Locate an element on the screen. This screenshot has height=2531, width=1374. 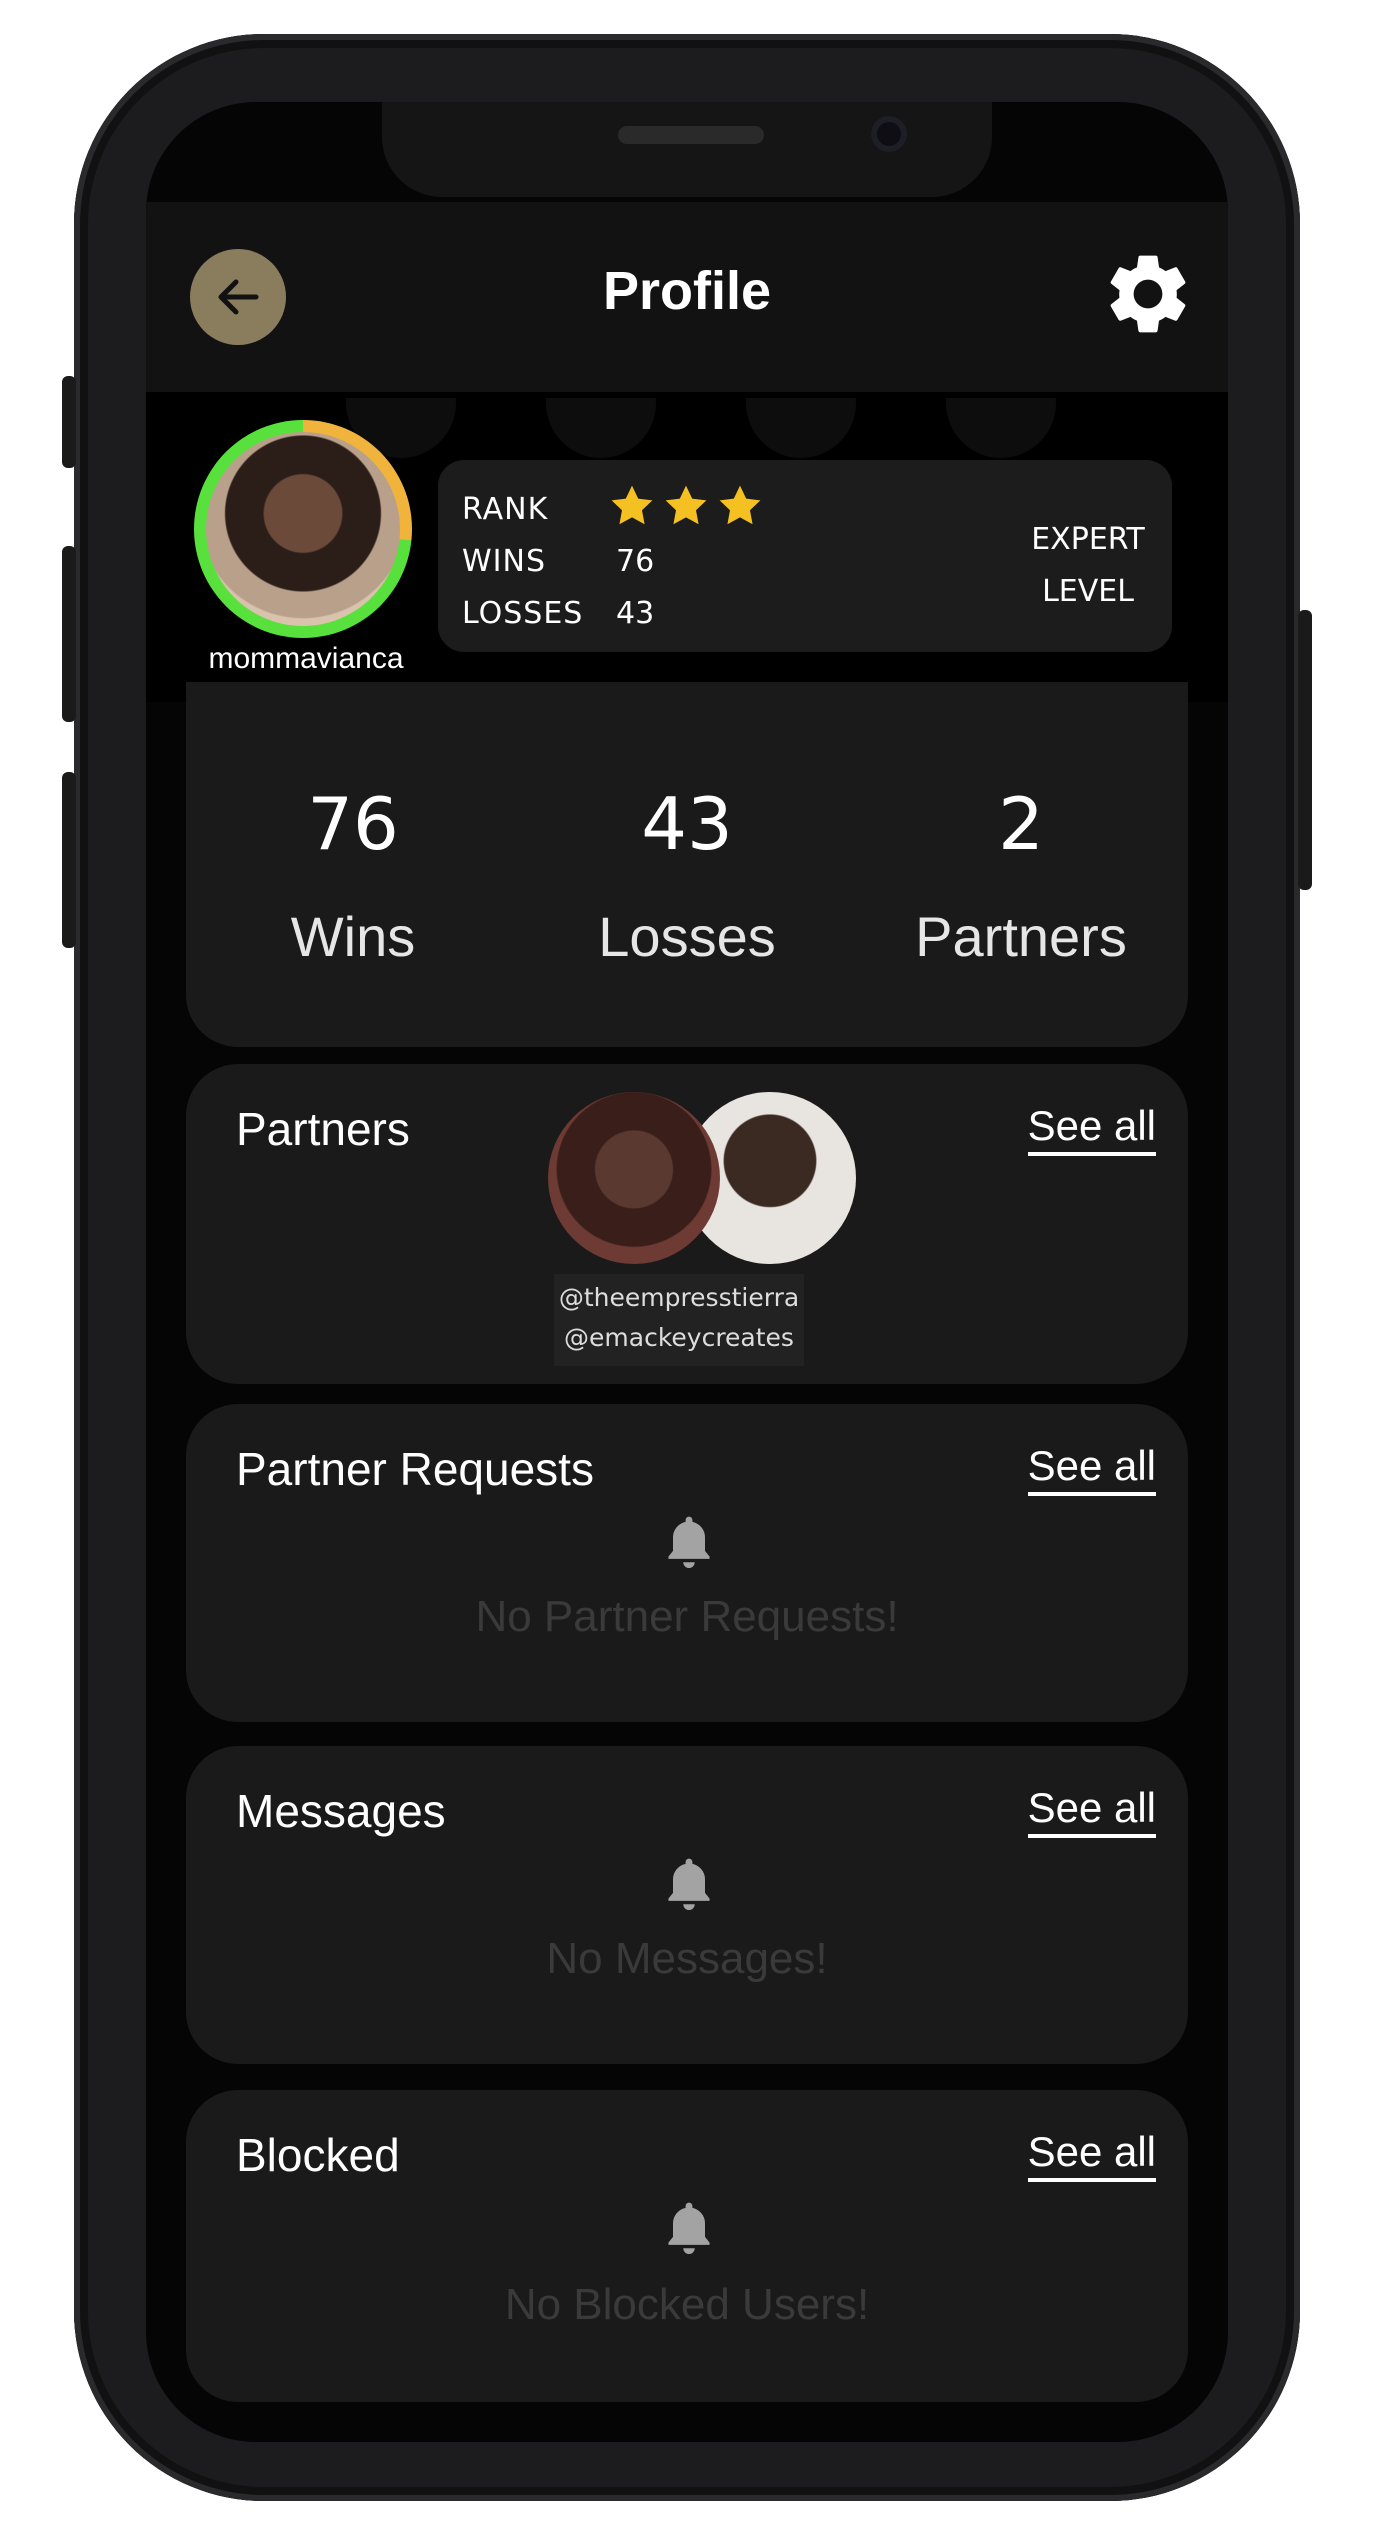
partner-avatar is located at coordinates (634, 1178).